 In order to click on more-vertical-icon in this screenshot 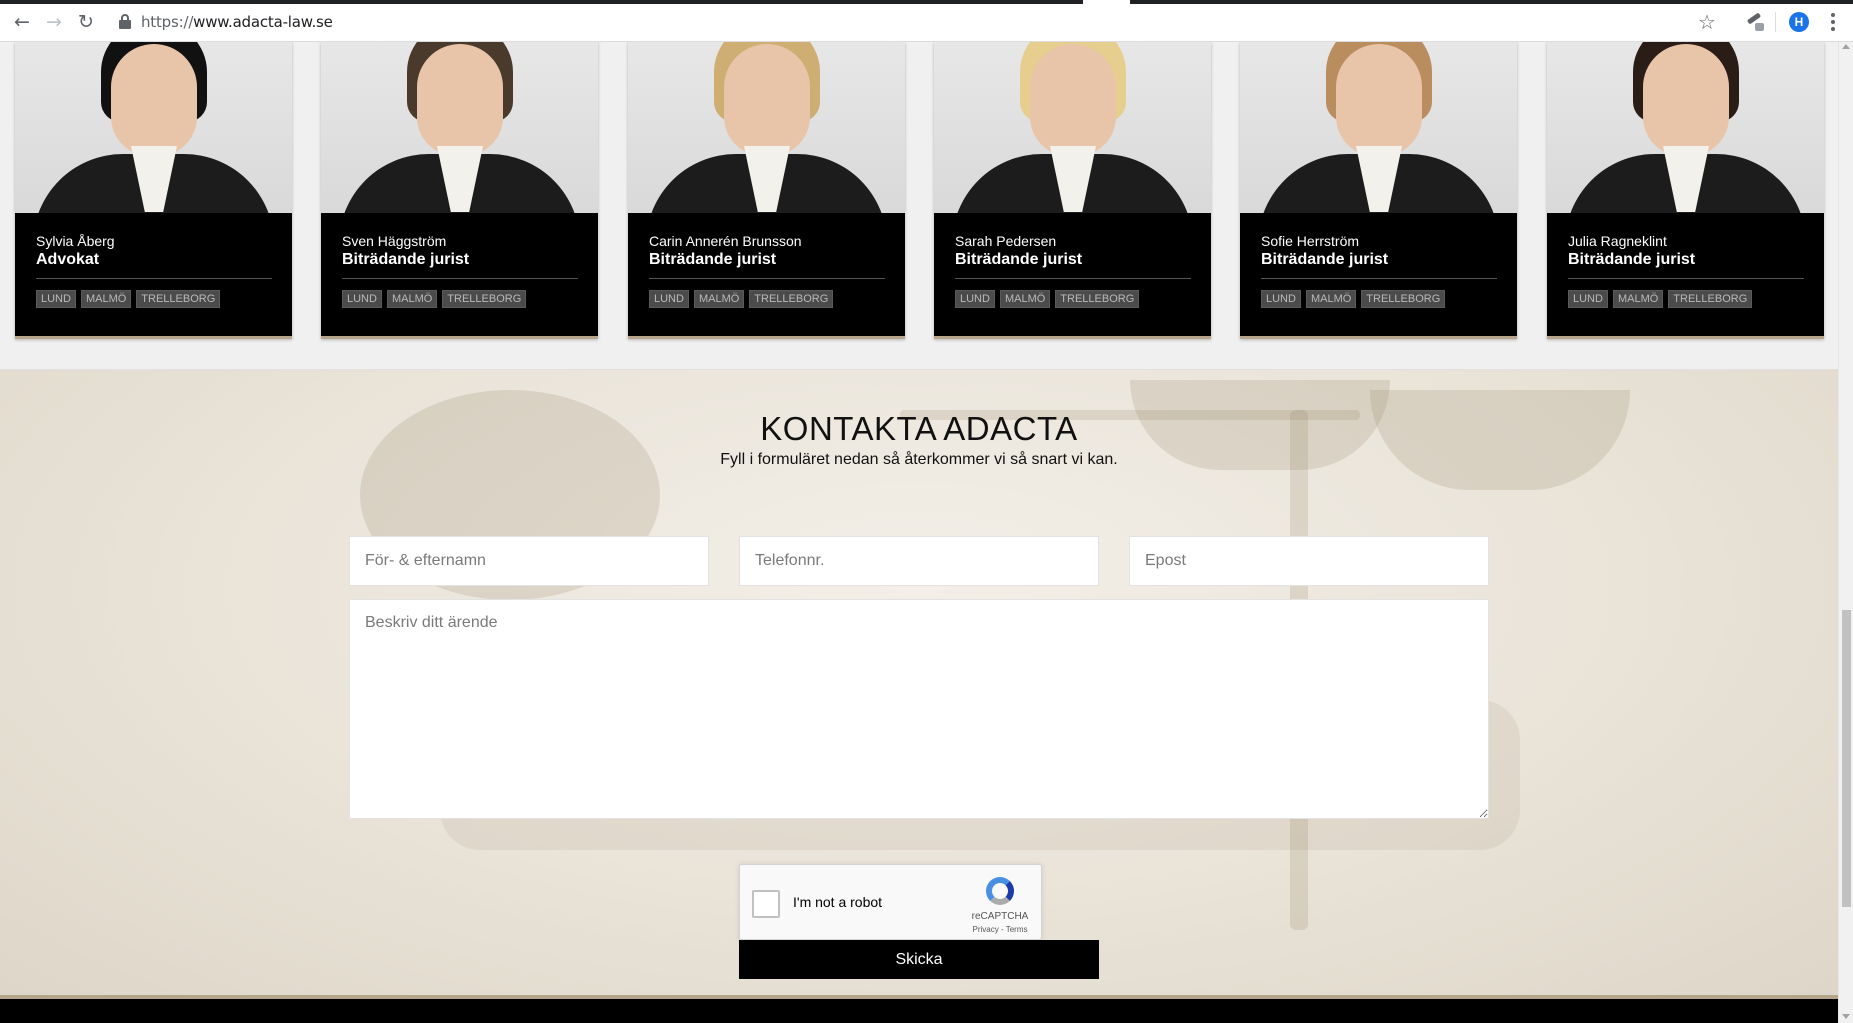, I will do `click(1833, 22)`.